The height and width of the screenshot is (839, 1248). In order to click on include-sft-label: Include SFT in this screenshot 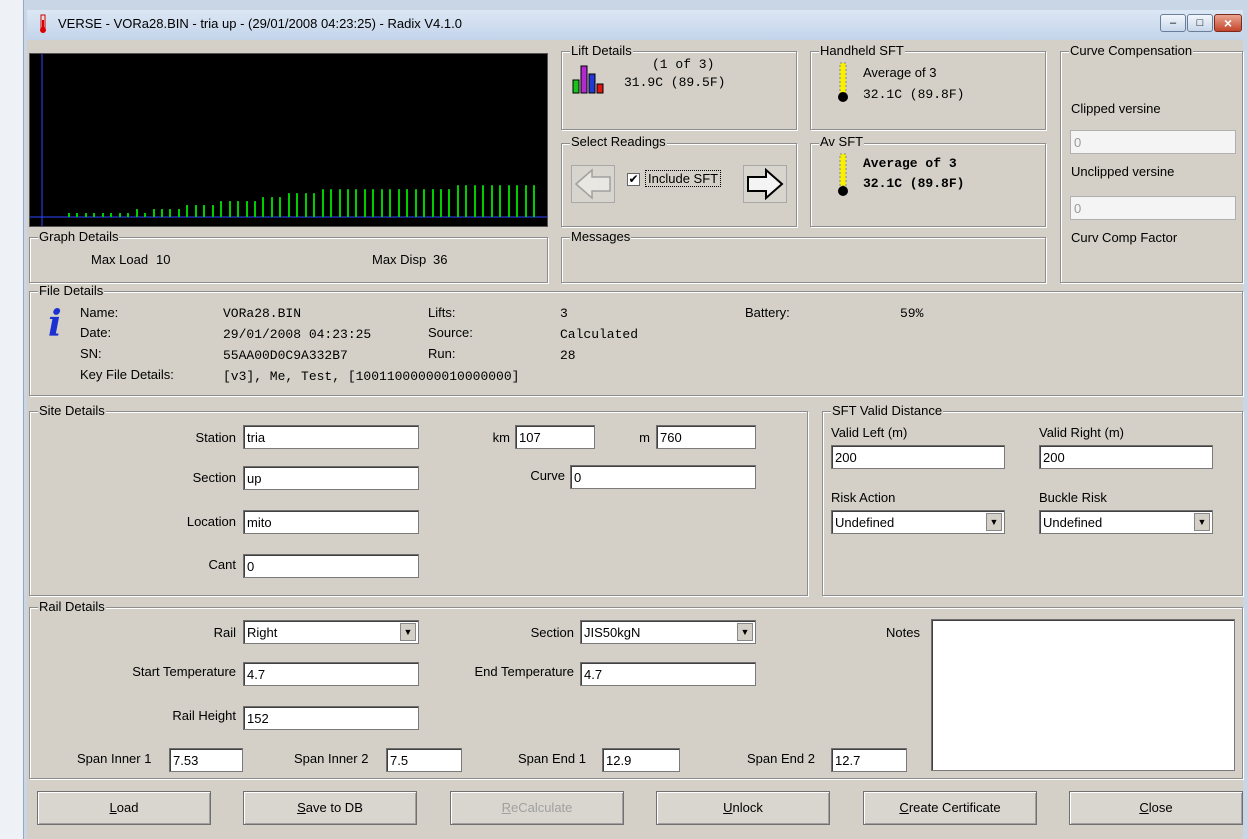, I will do `click(683, 178)`.